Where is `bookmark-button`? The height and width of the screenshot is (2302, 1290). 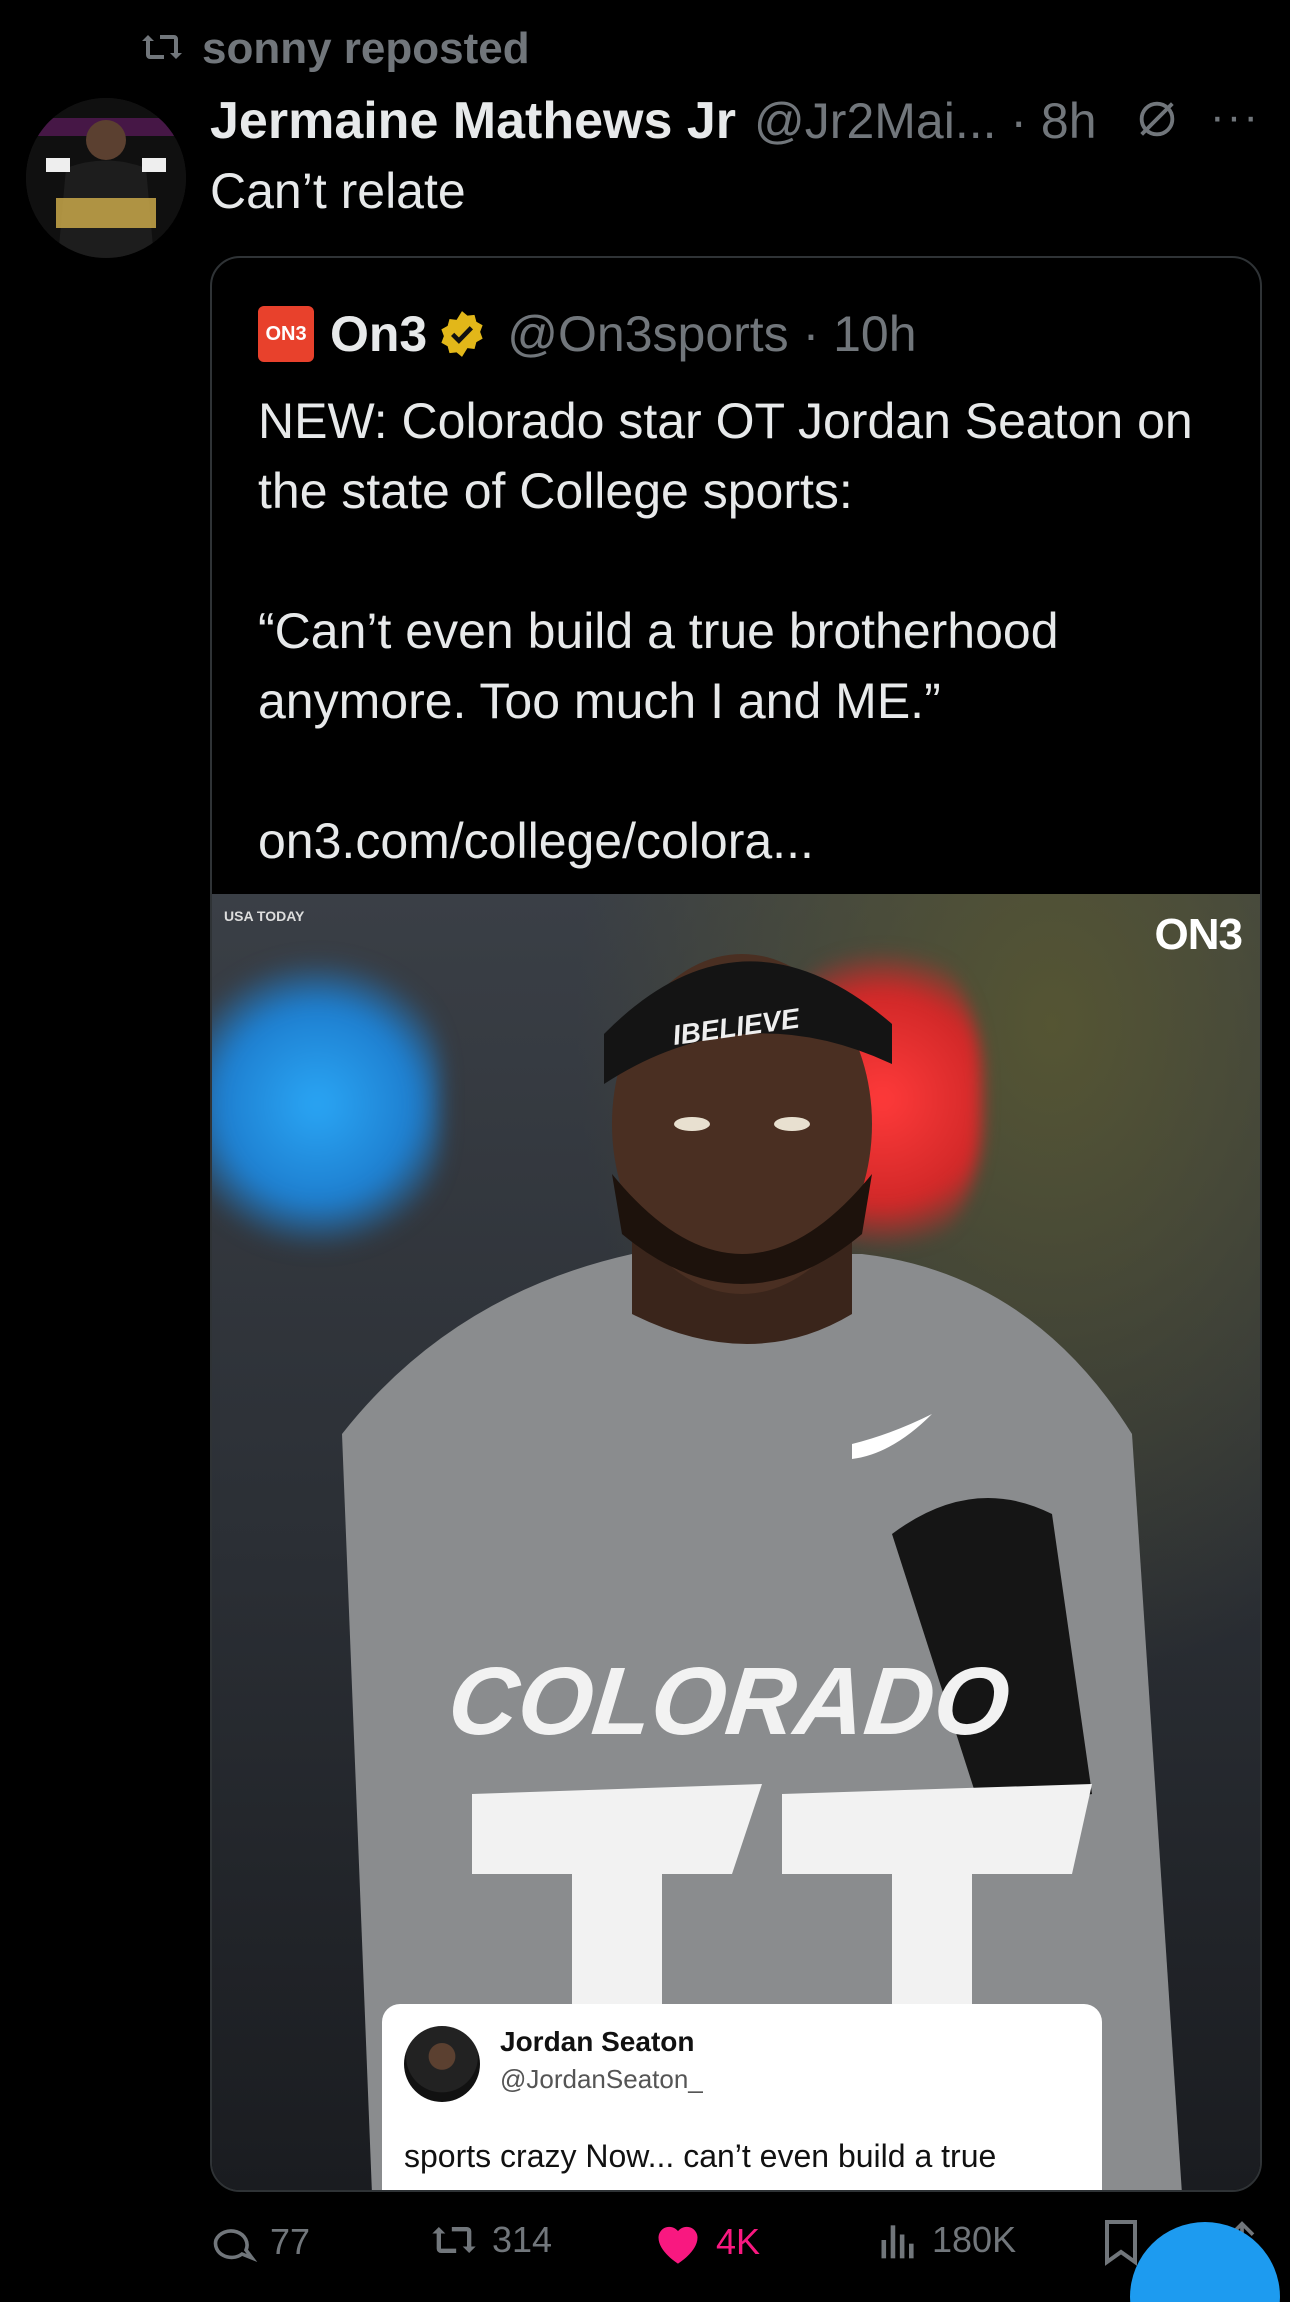
bookmark-button is located at coordinates (1121, 2242).